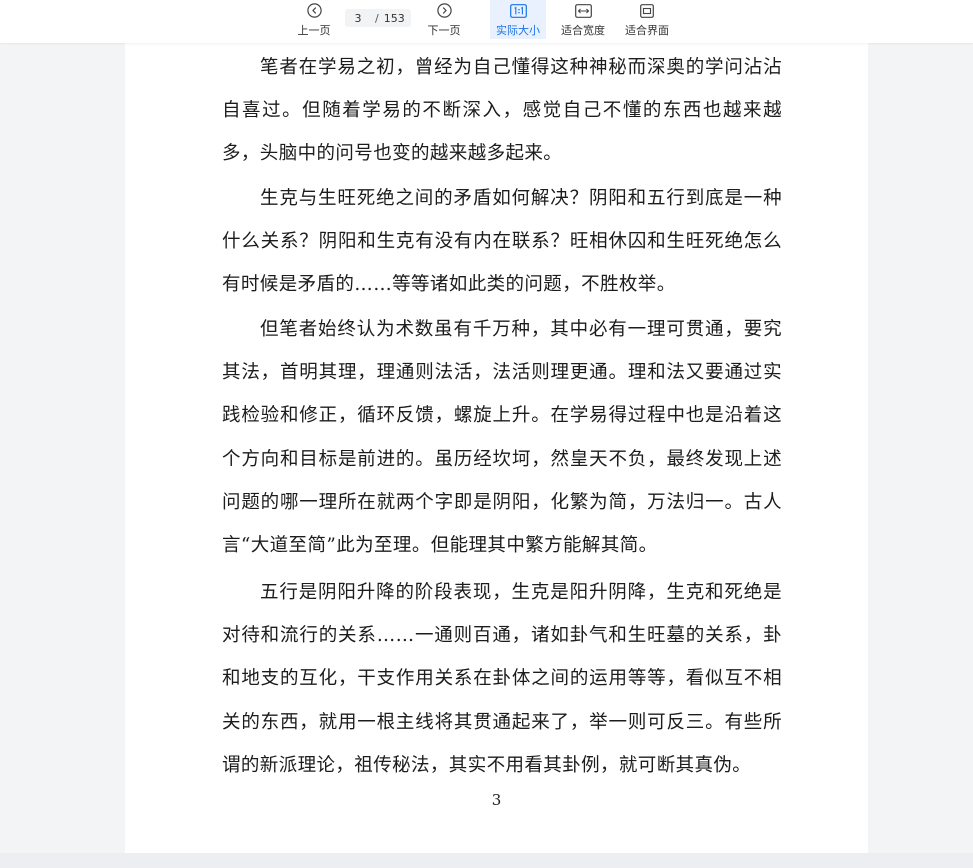  What do you see at coordinates (394, 18) in the screenshot?
I see `total-pages: 153` at bounding box center [394, 18].